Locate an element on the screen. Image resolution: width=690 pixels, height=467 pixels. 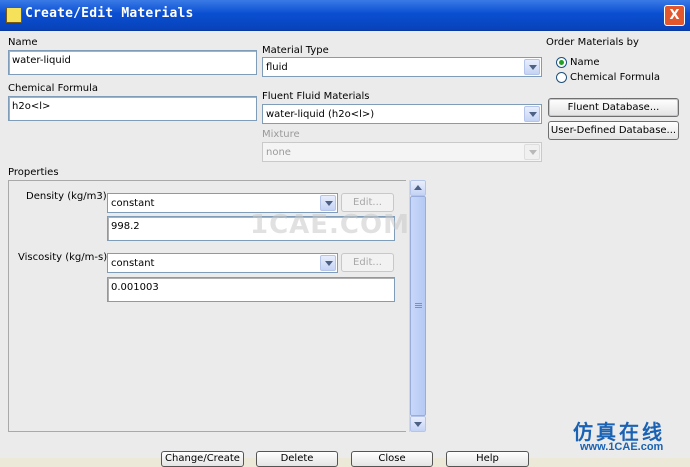
close-button: Close is located at coordinates (392, 459).